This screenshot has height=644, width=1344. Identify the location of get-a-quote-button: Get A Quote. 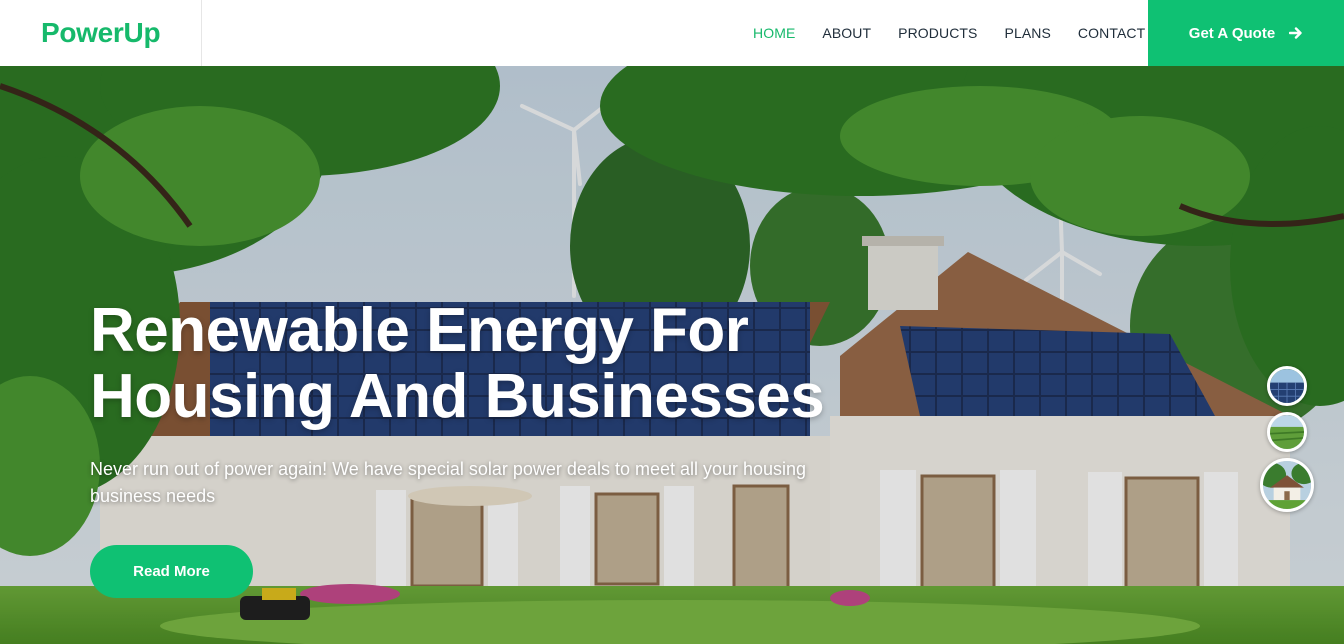
(1246, 33).